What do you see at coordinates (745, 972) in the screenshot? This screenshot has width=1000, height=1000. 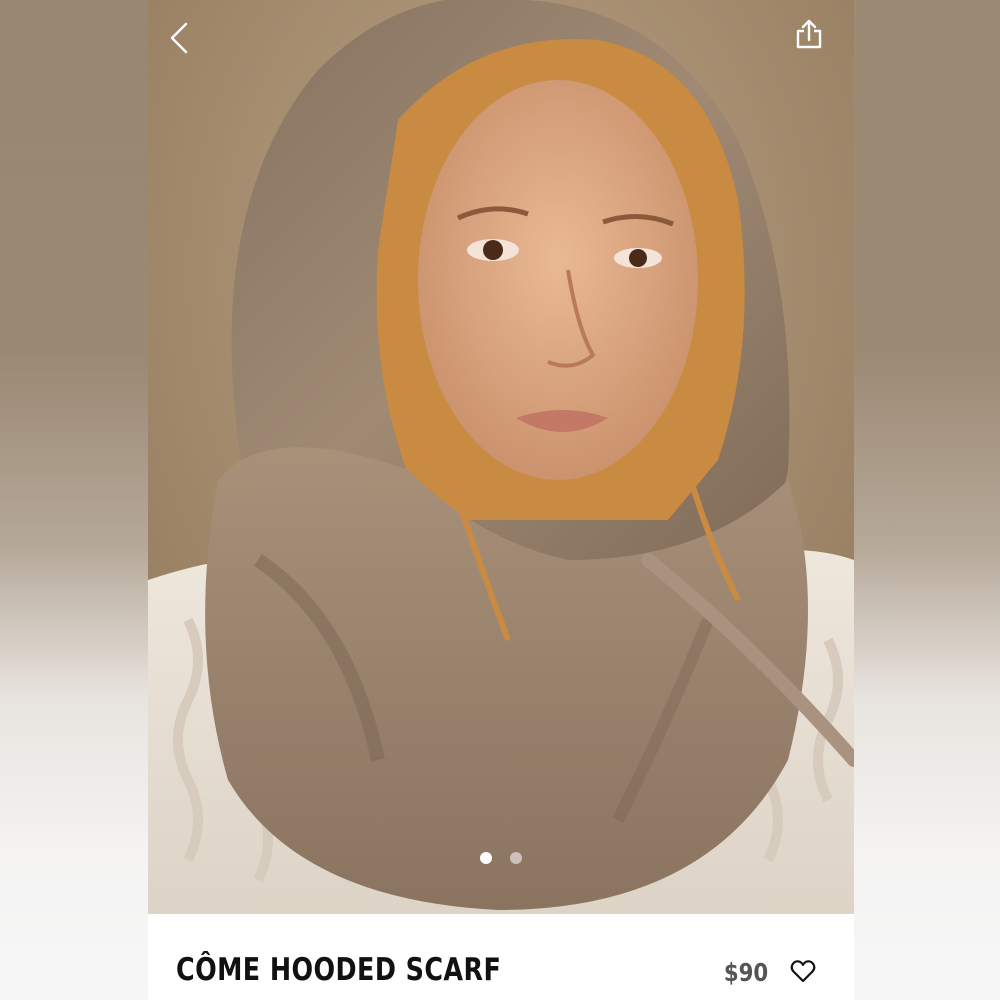 I see `product-price: $90` at bounding box center [745, 972].